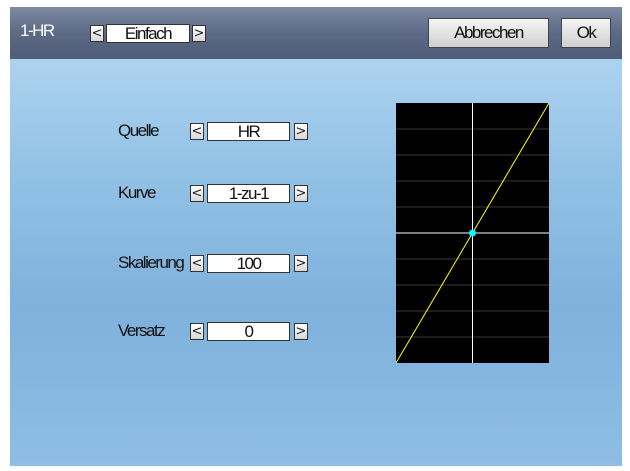 The width and height of the screenshot is (630, 471). I want to click on curve-value: 1-zu-1, so click(248, 193).